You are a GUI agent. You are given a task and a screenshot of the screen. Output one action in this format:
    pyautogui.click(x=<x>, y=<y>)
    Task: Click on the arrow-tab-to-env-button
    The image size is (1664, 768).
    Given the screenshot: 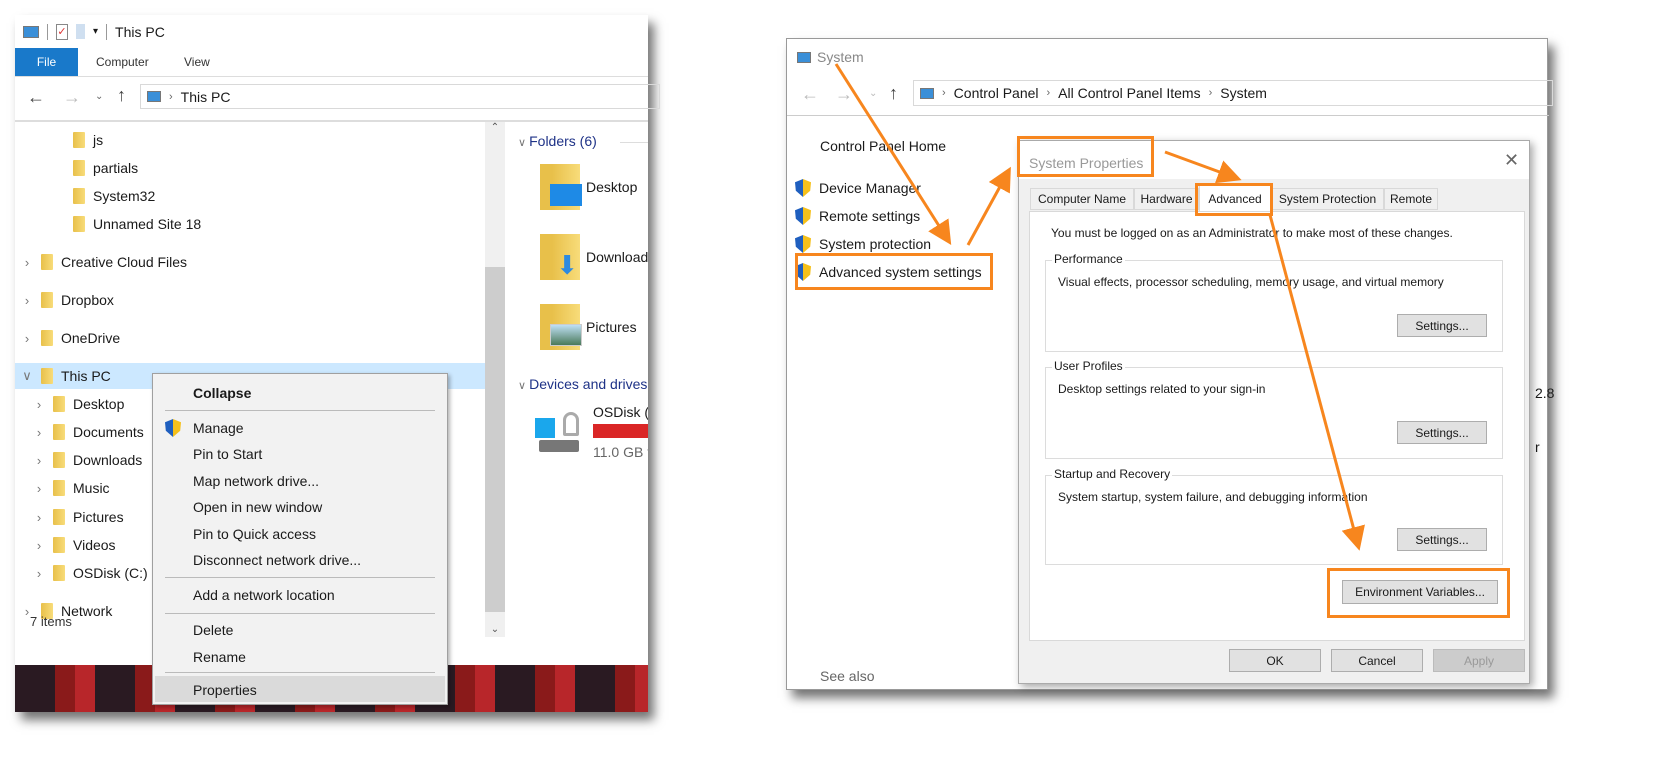 What is the action you would take?
    pyautogui.click(x=1316, y=382)
    